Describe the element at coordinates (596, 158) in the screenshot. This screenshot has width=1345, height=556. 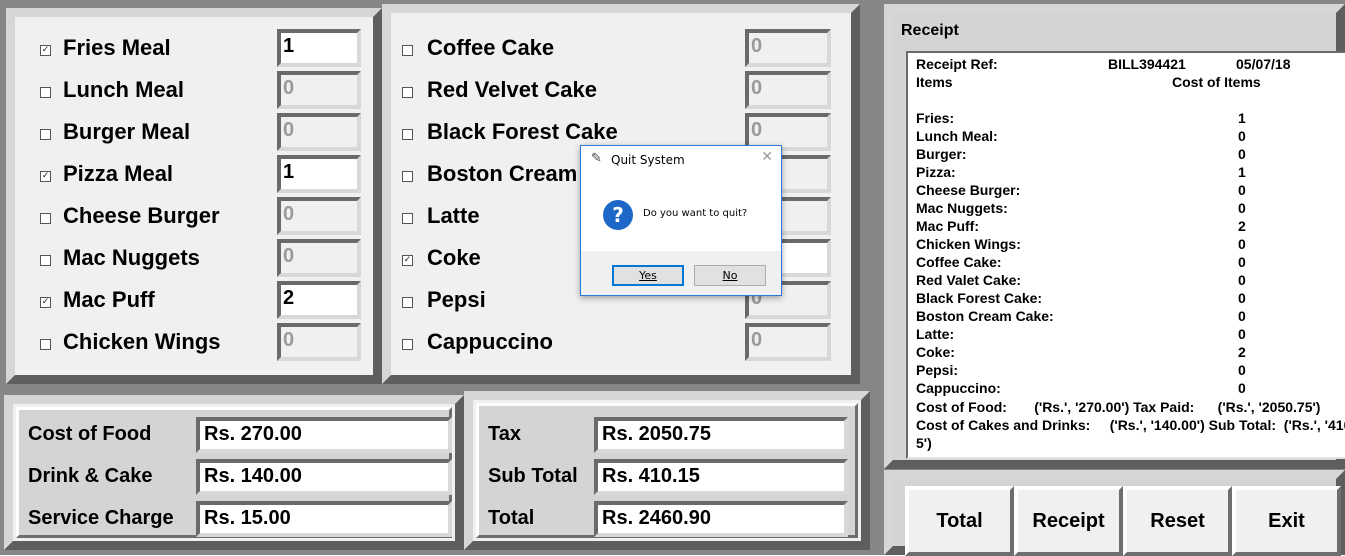
I see `feather-icon: ✎` at that location.